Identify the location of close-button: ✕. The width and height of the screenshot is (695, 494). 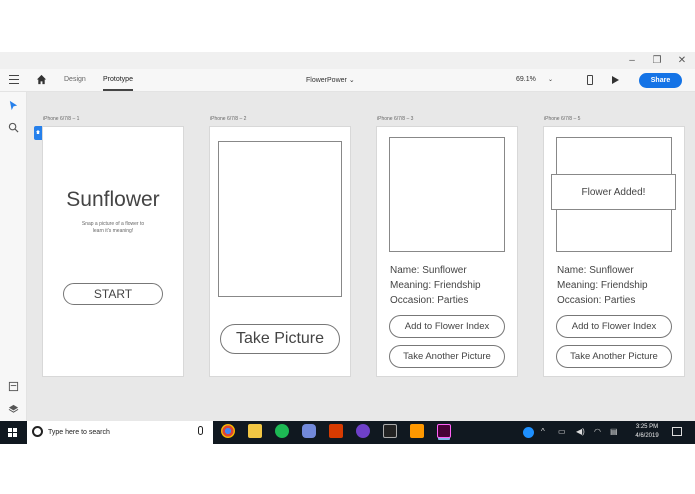
(682, 60).